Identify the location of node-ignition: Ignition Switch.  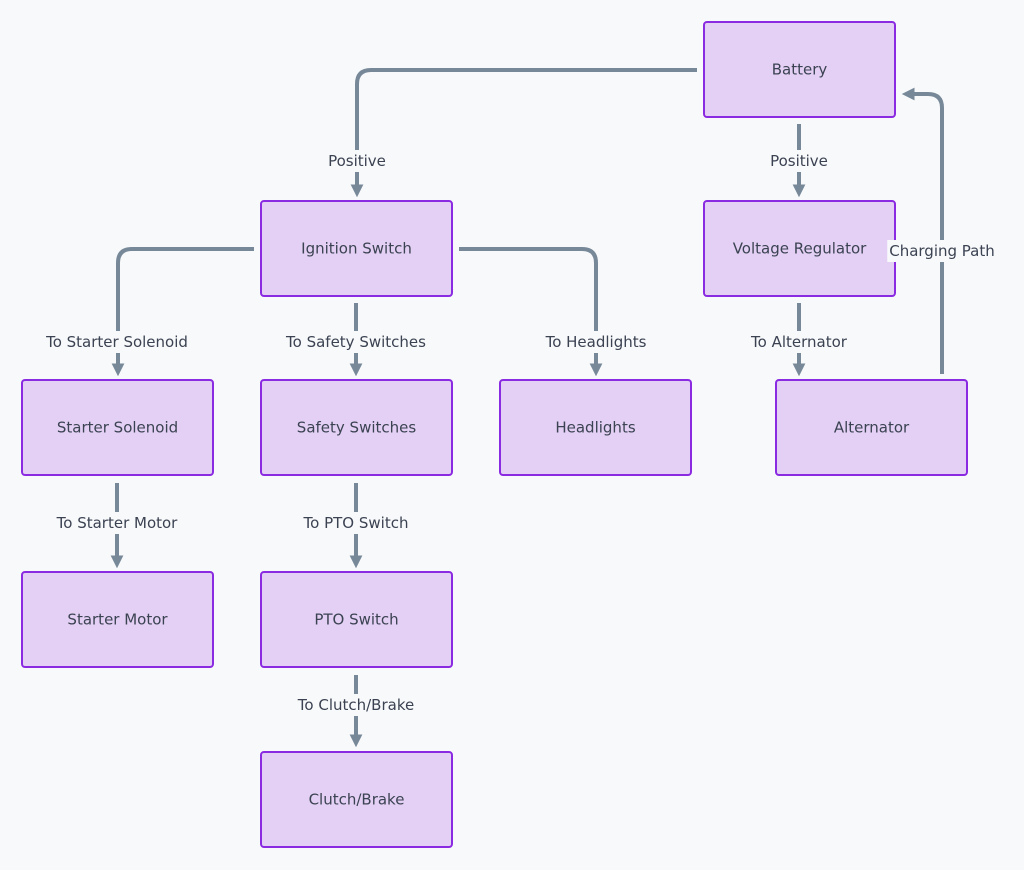
(356, 248).